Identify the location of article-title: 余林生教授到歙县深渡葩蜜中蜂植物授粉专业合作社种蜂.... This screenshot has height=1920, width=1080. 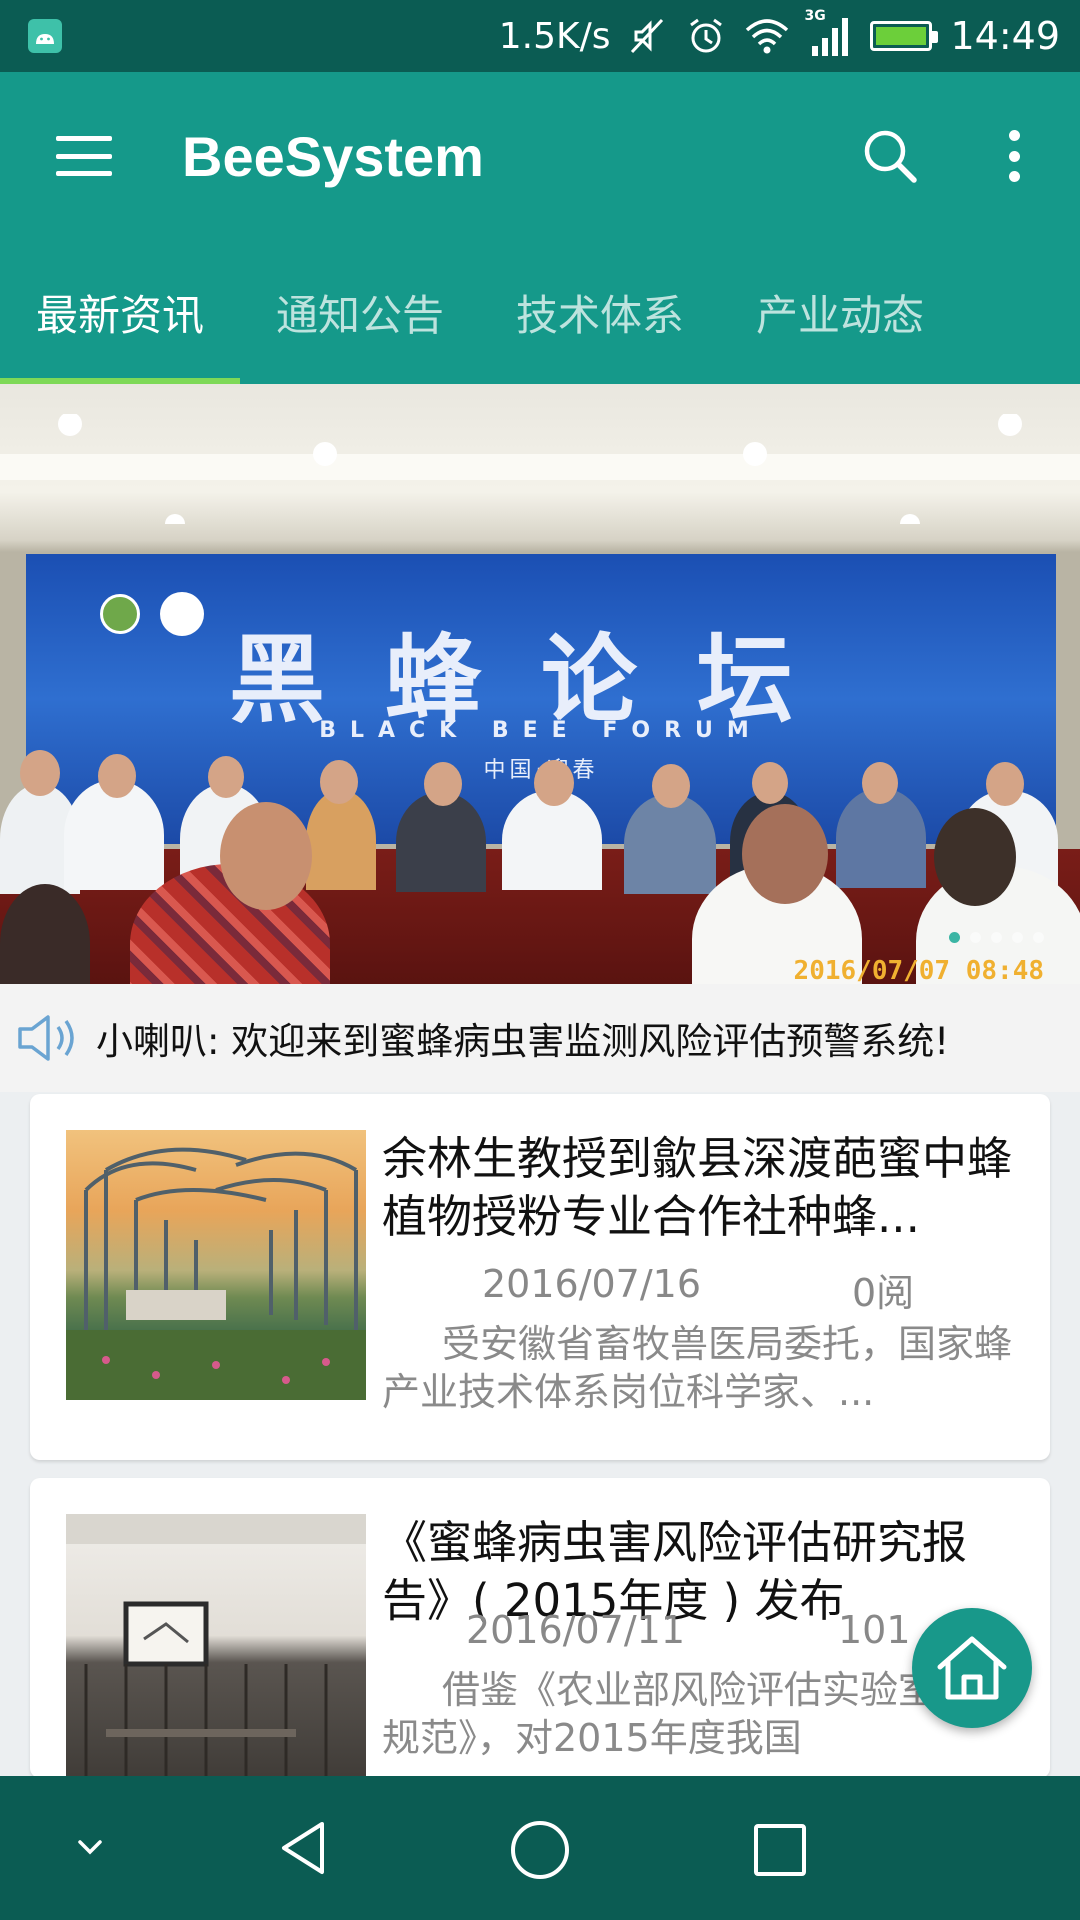
(697, 1187).